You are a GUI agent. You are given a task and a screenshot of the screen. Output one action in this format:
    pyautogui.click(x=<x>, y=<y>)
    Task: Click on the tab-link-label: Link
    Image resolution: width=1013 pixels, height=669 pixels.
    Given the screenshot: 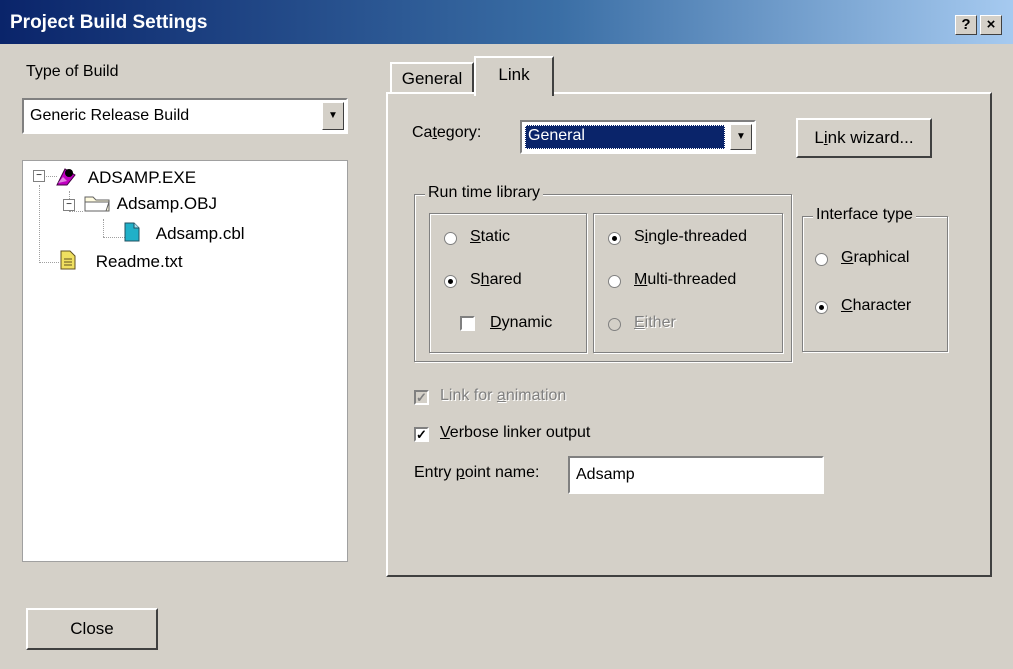 What is the action you would take?
    pyautogui.click(x=514, y=74)
    